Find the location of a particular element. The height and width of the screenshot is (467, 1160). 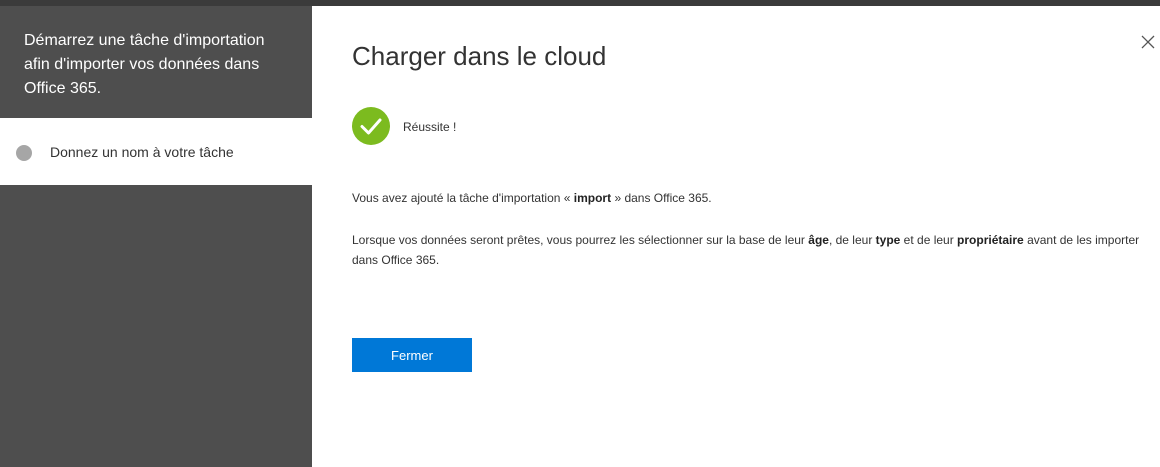

step-item-name-task: Donnez un nom à votre tâche is located at coordinates (156, 151).